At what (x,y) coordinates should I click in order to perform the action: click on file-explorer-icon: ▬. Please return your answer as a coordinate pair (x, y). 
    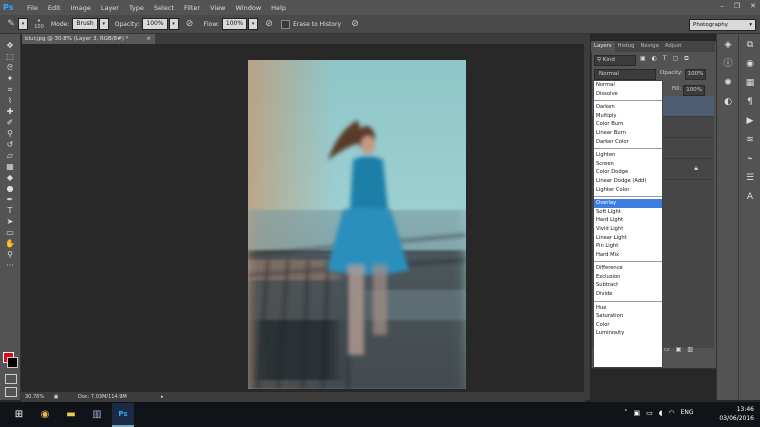
    Looking at the image, I should click on (71, 415).